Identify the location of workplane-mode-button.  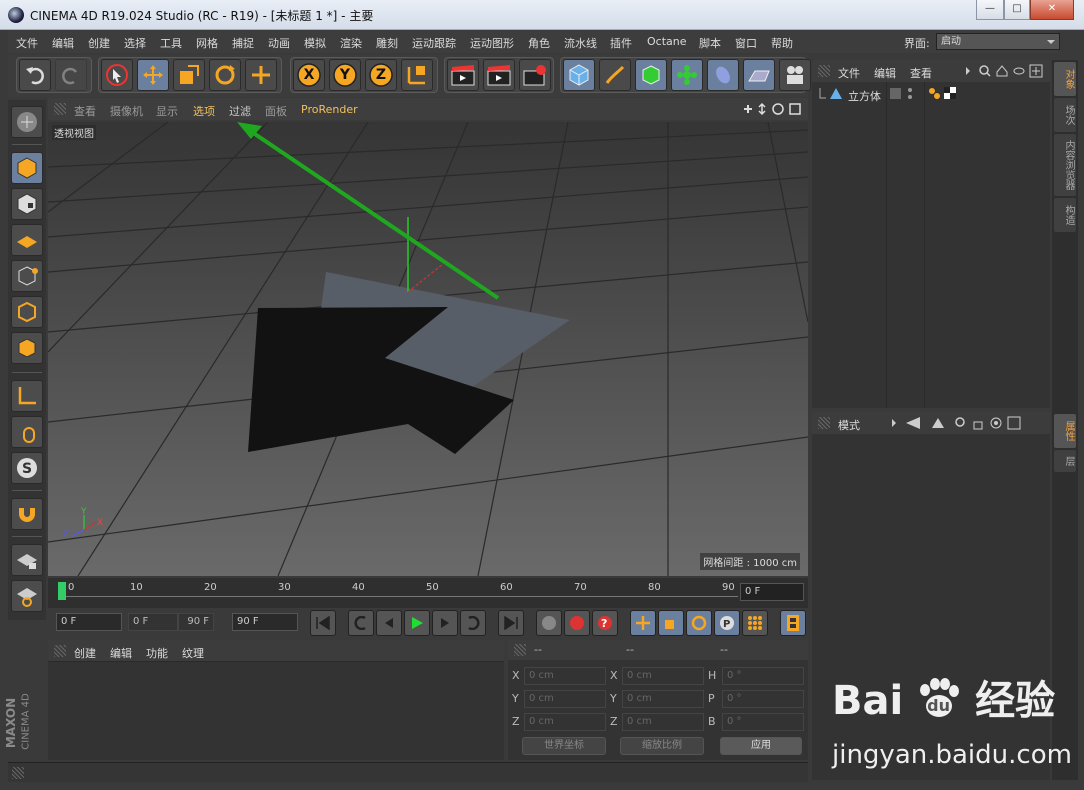
(27, 240).